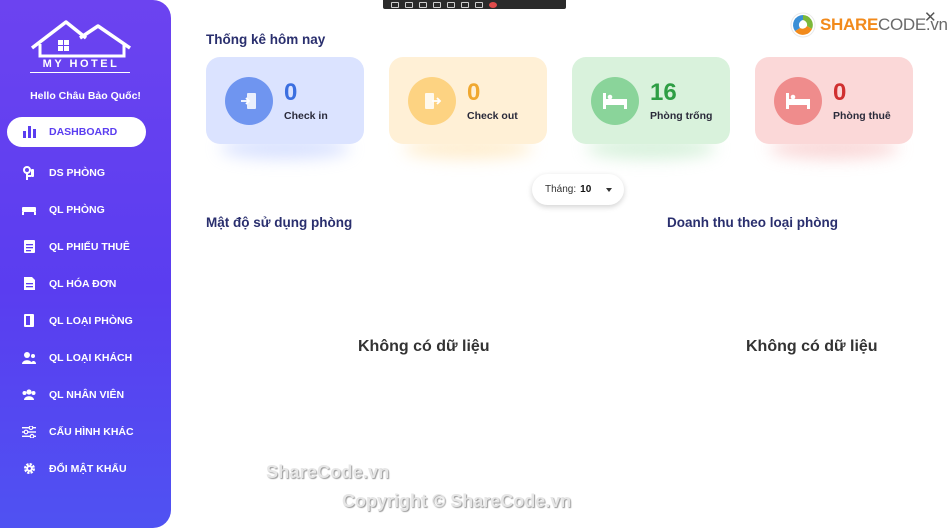  What do you see at coordinates (29, 132) in the screenshot?
I see `bar-chart-icon` at bounding box center [29, 132].